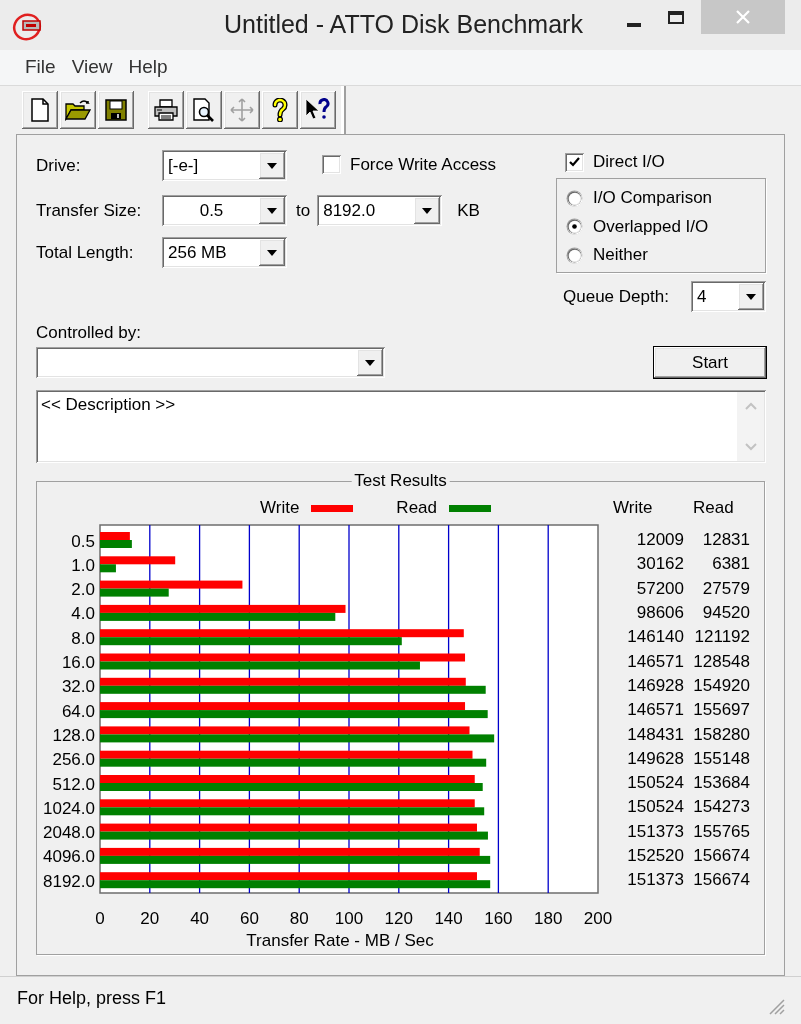 The height and width of the screenshot is (1024, 801). What do you see at coordinates (655, 758) in the screenshot?
I see `table-cell: 149628` at bounding box center [655, 758].